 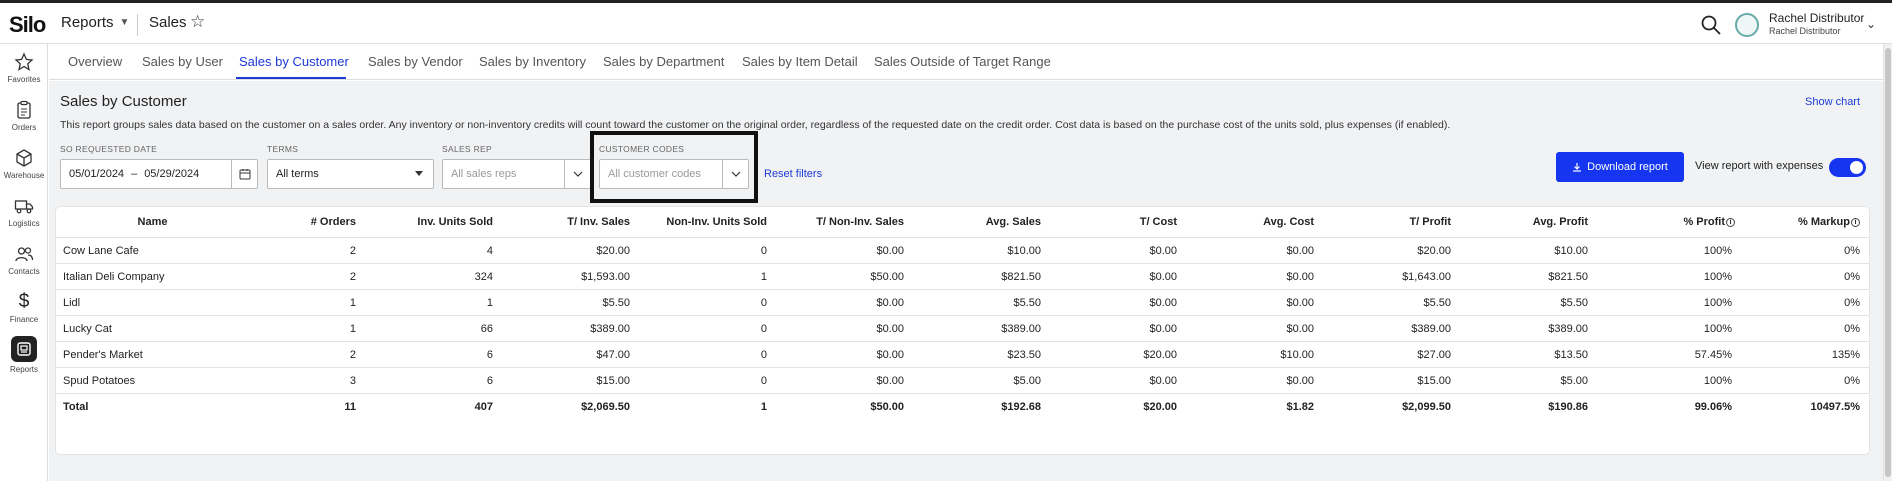 I want to click on cell-name: Lucky Cat, so click(x=87, y=329).